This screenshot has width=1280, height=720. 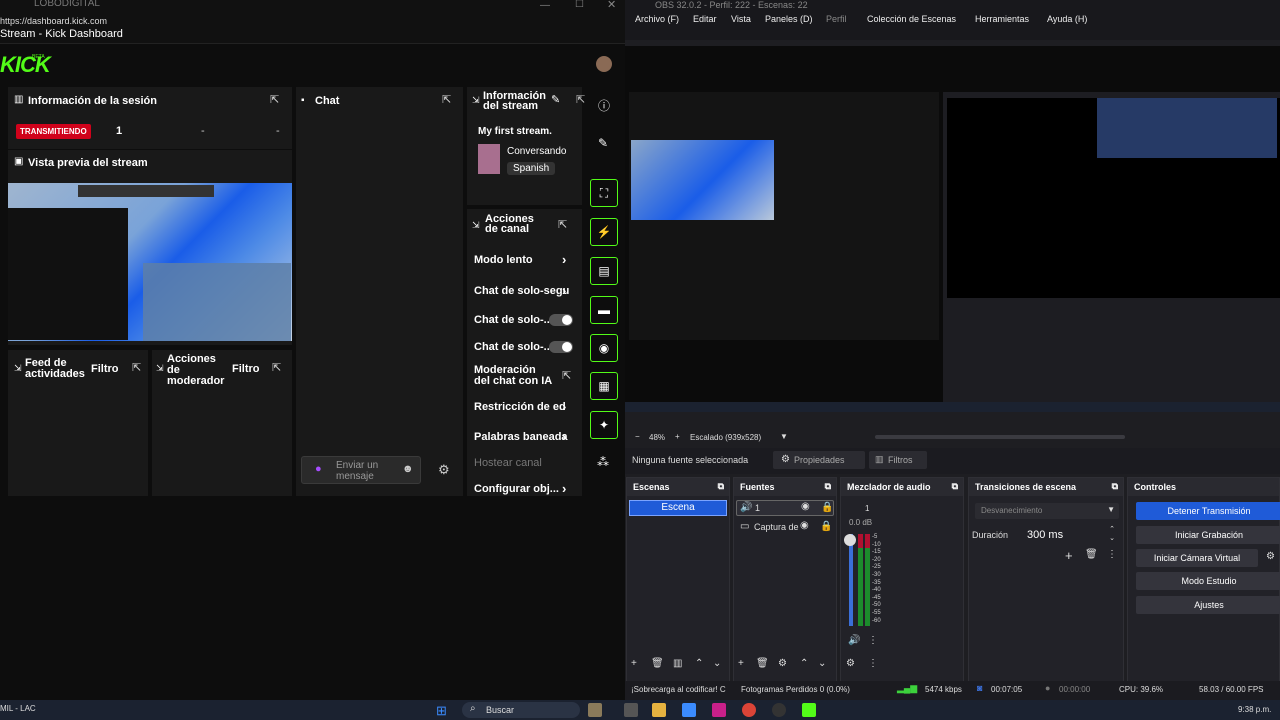 I want to click on start-recording-button: Iniciar Grabación, so click(x=1208, y=535).